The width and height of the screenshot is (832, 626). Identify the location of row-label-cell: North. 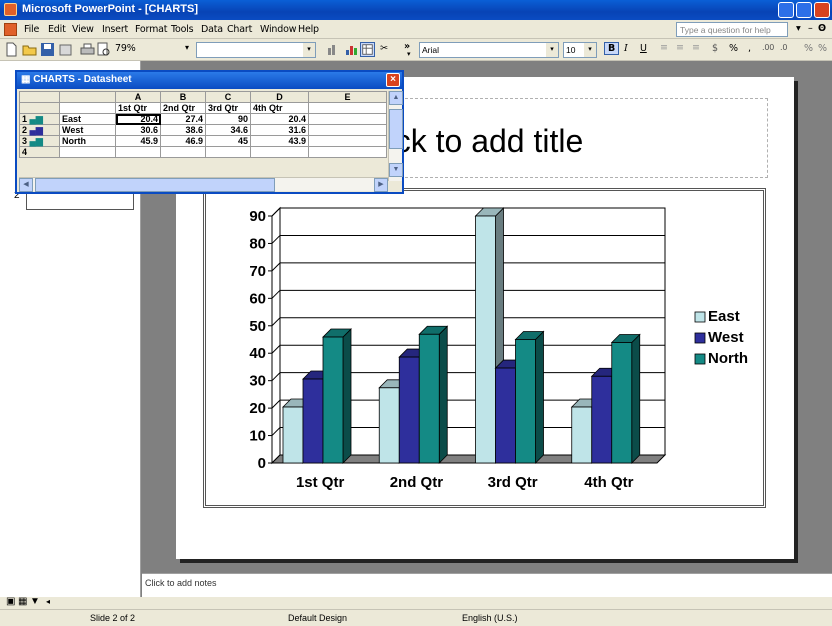
(87, 141).